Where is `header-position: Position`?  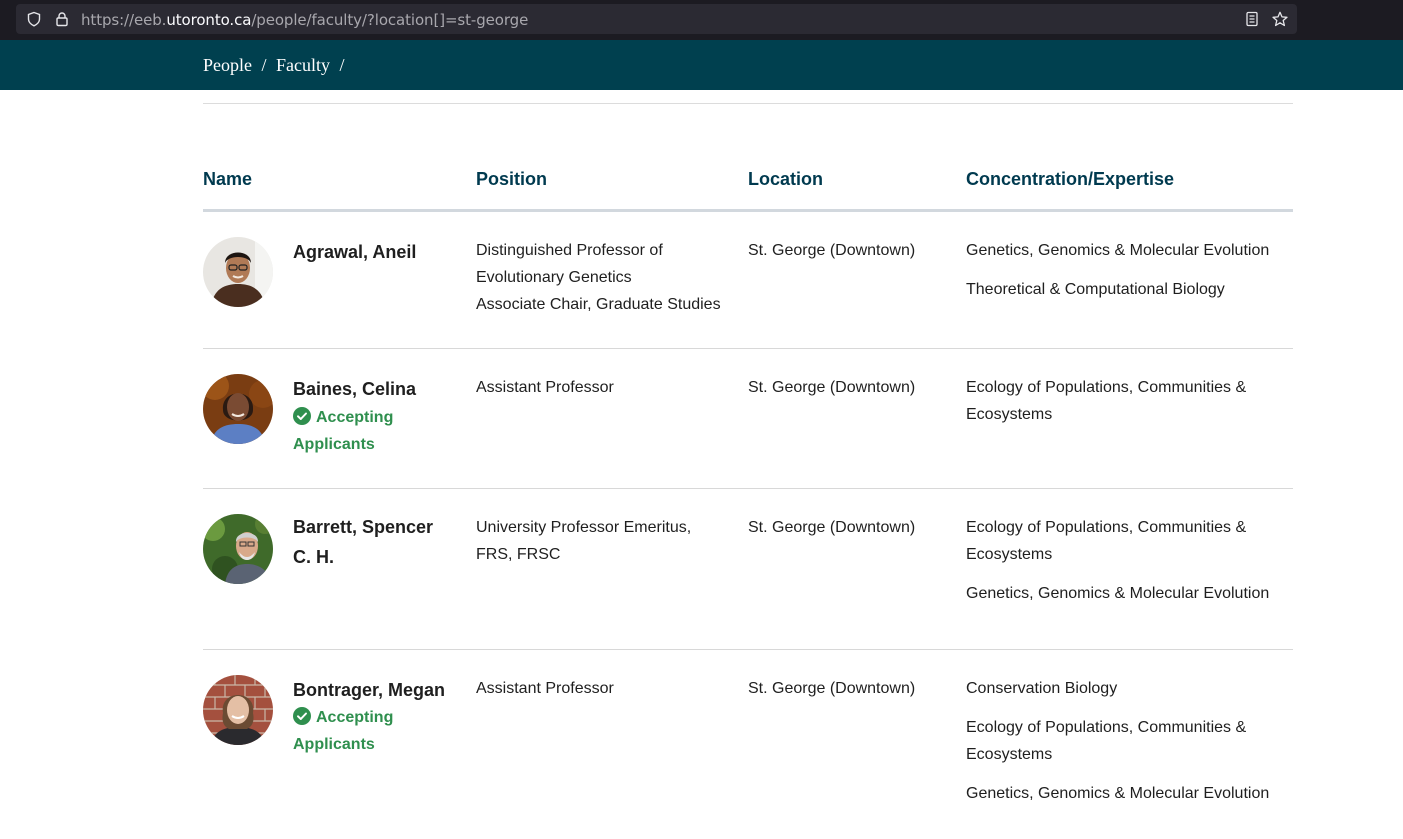
header-position: Position is located at coordinates (511, 179).